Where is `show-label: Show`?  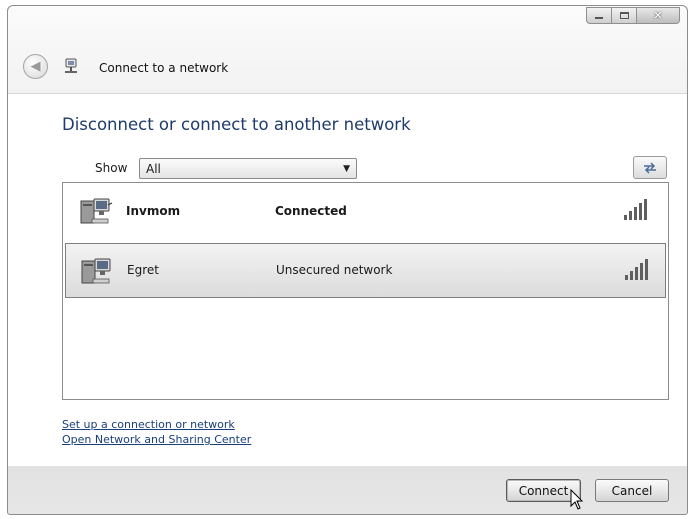 show-label: Show is located at coordinates (111, 168).